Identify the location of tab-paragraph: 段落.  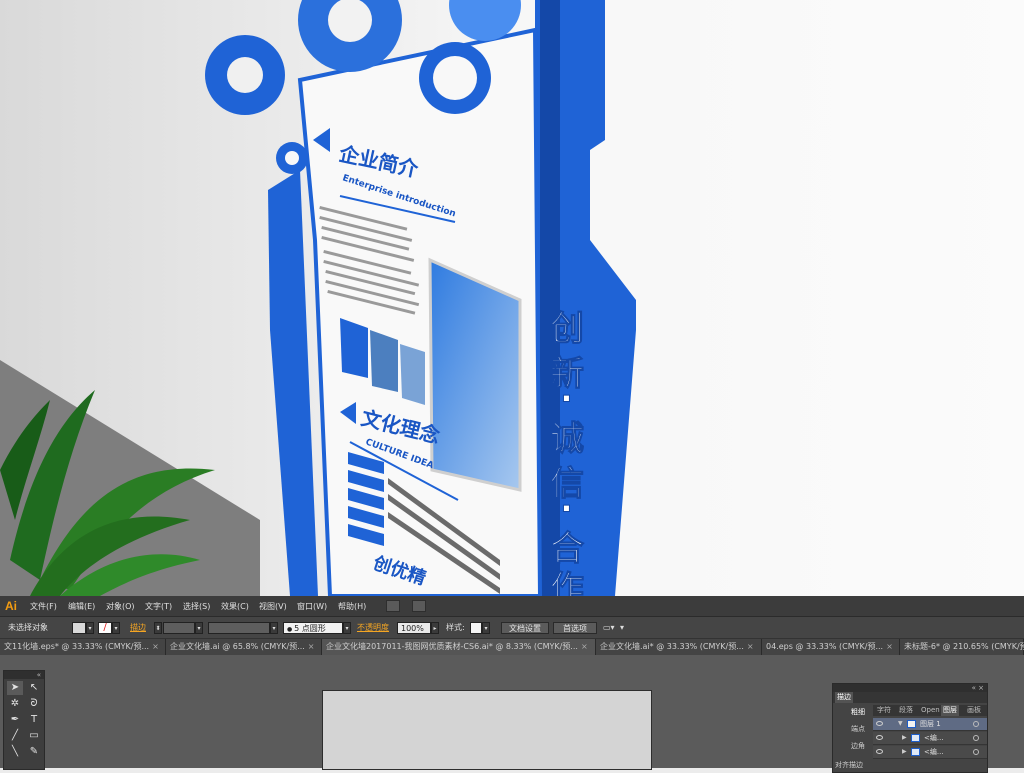
(906, 710).